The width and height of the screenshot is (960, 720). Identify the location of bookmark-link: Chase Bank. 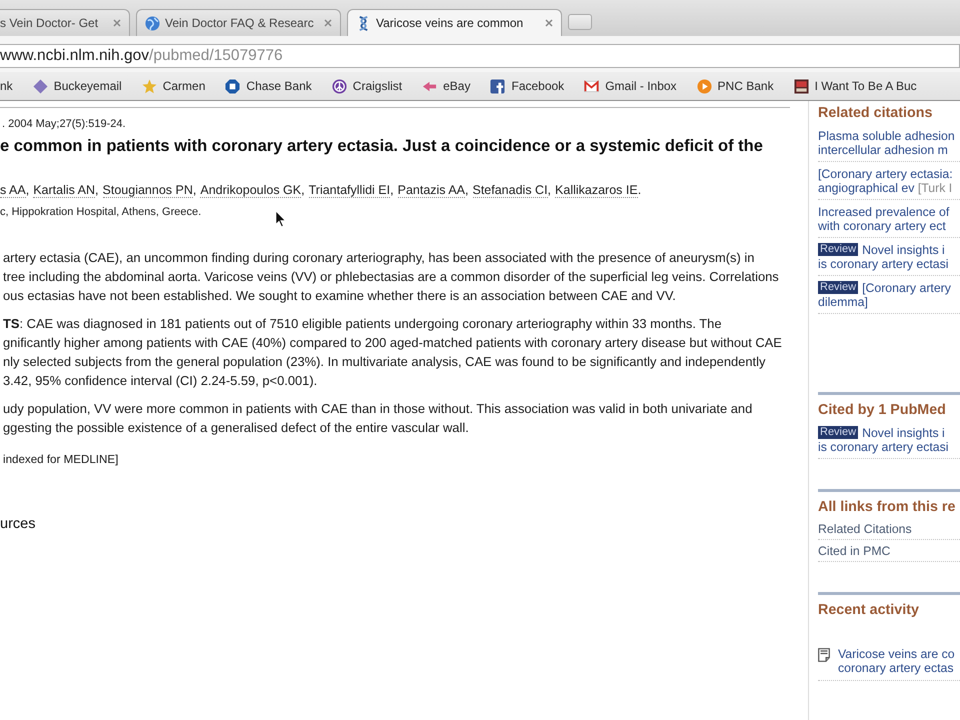
(268, 86).